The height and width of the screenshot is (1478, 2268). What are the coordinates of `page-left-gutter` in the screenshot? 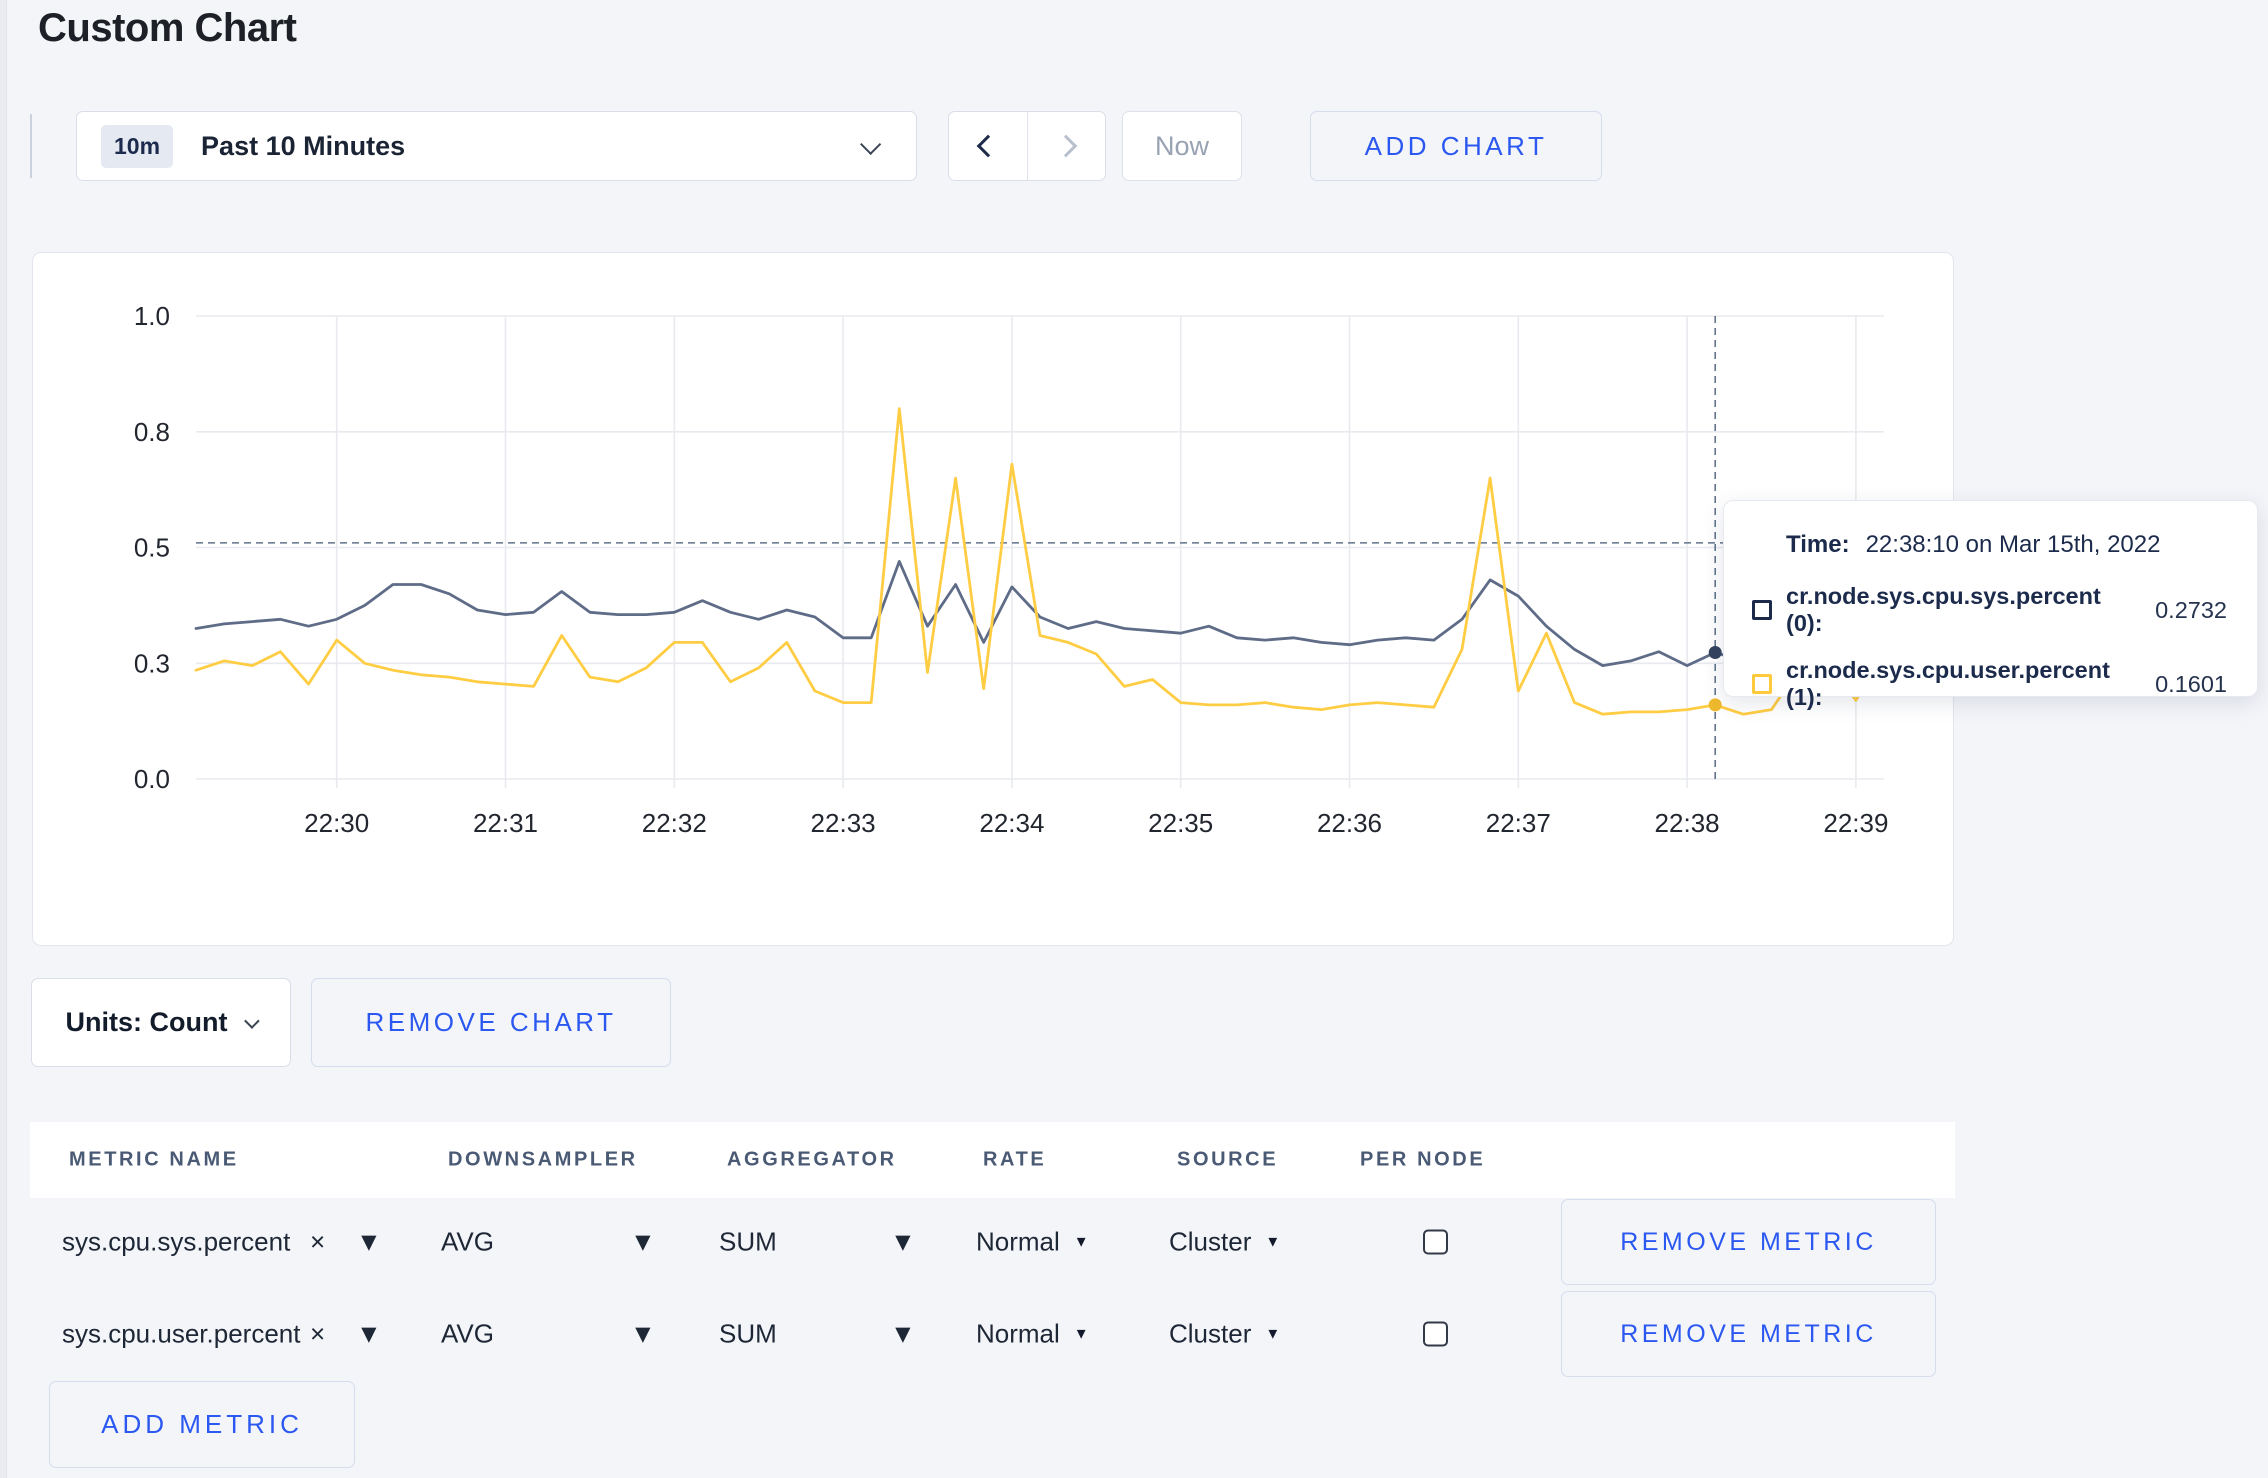 It's located at (3, 739).